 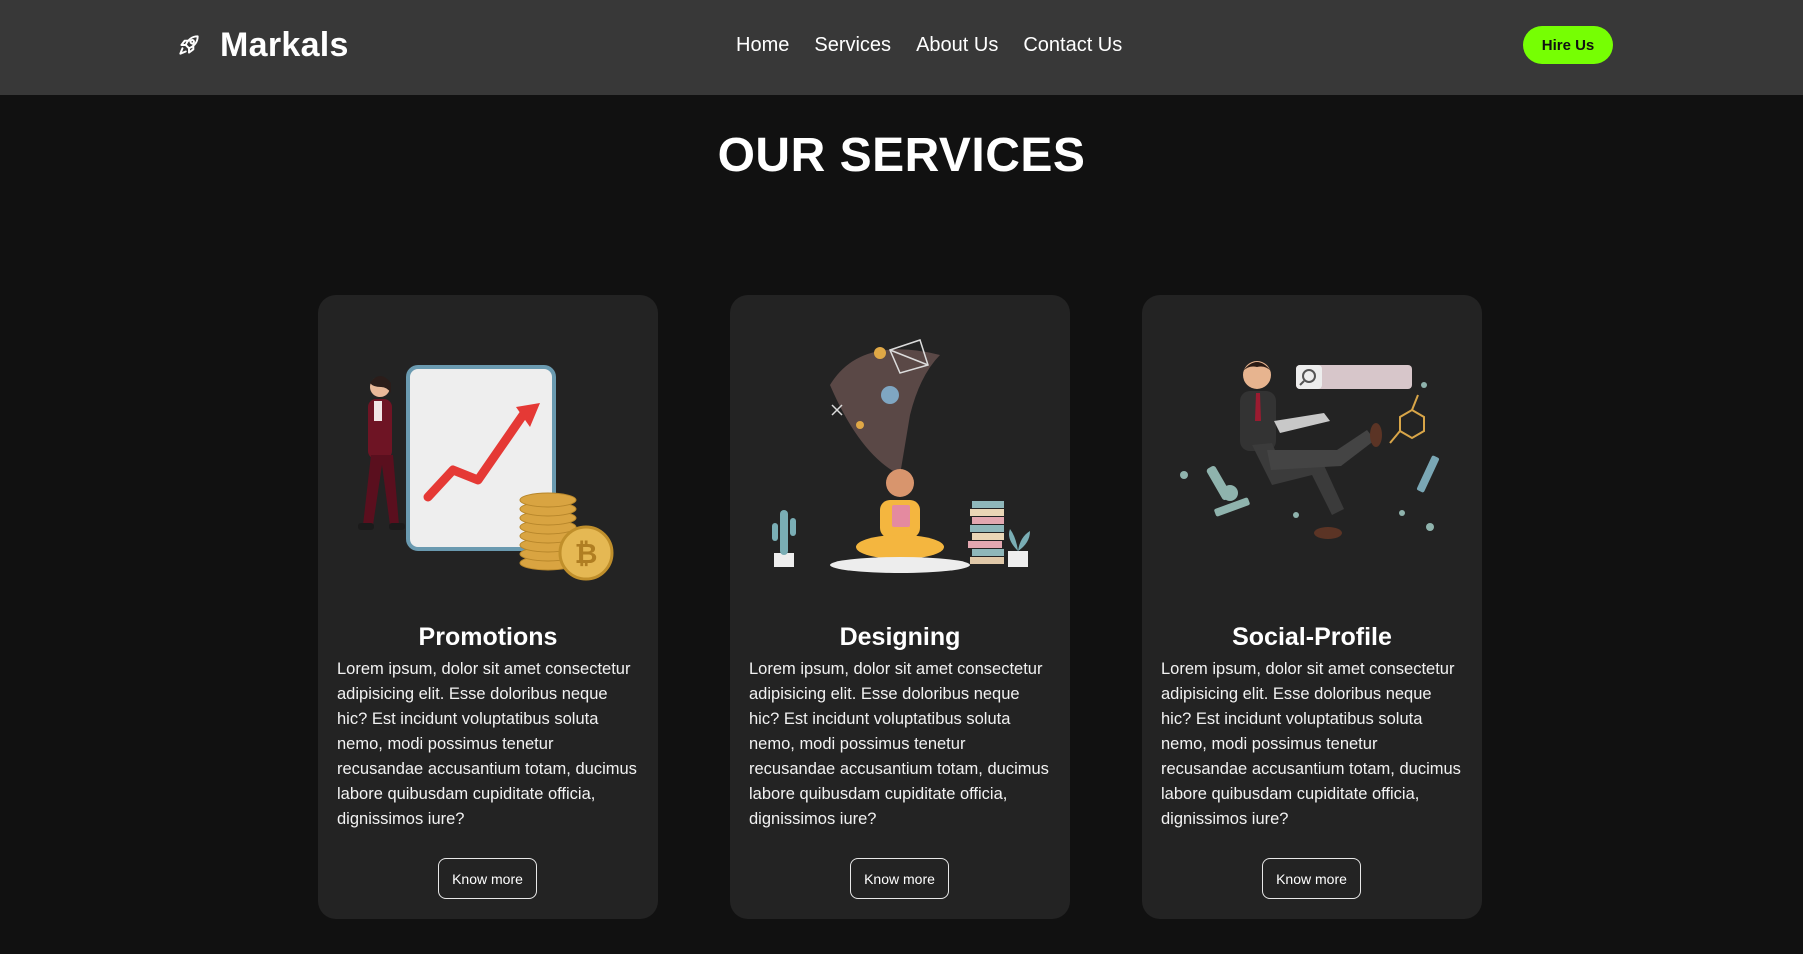 I want to click on social-profile-illustration, so click(x=1309, y=450).